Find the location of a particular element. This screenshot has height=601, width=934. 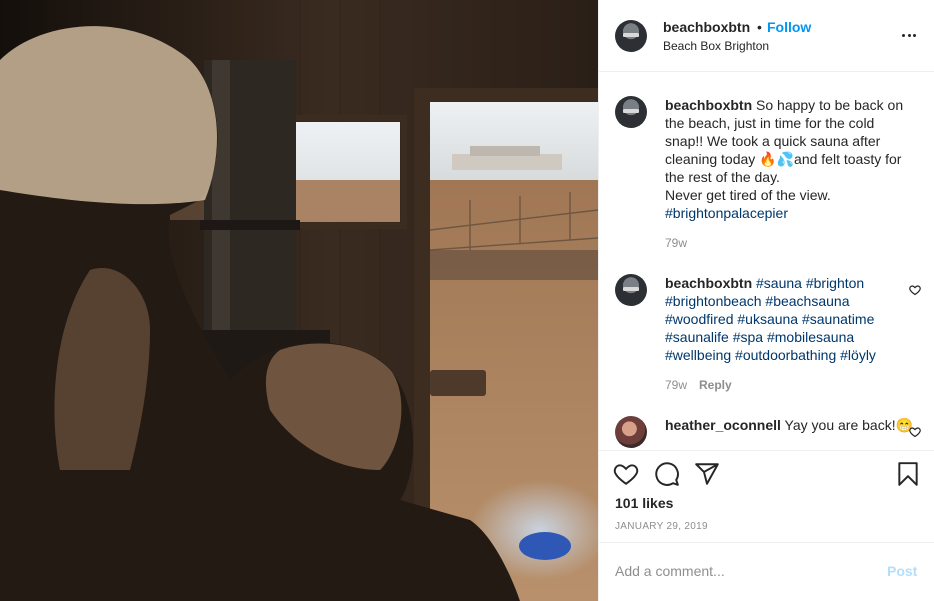

author-username: beachboxbtn is located at coordinates (706, 27).